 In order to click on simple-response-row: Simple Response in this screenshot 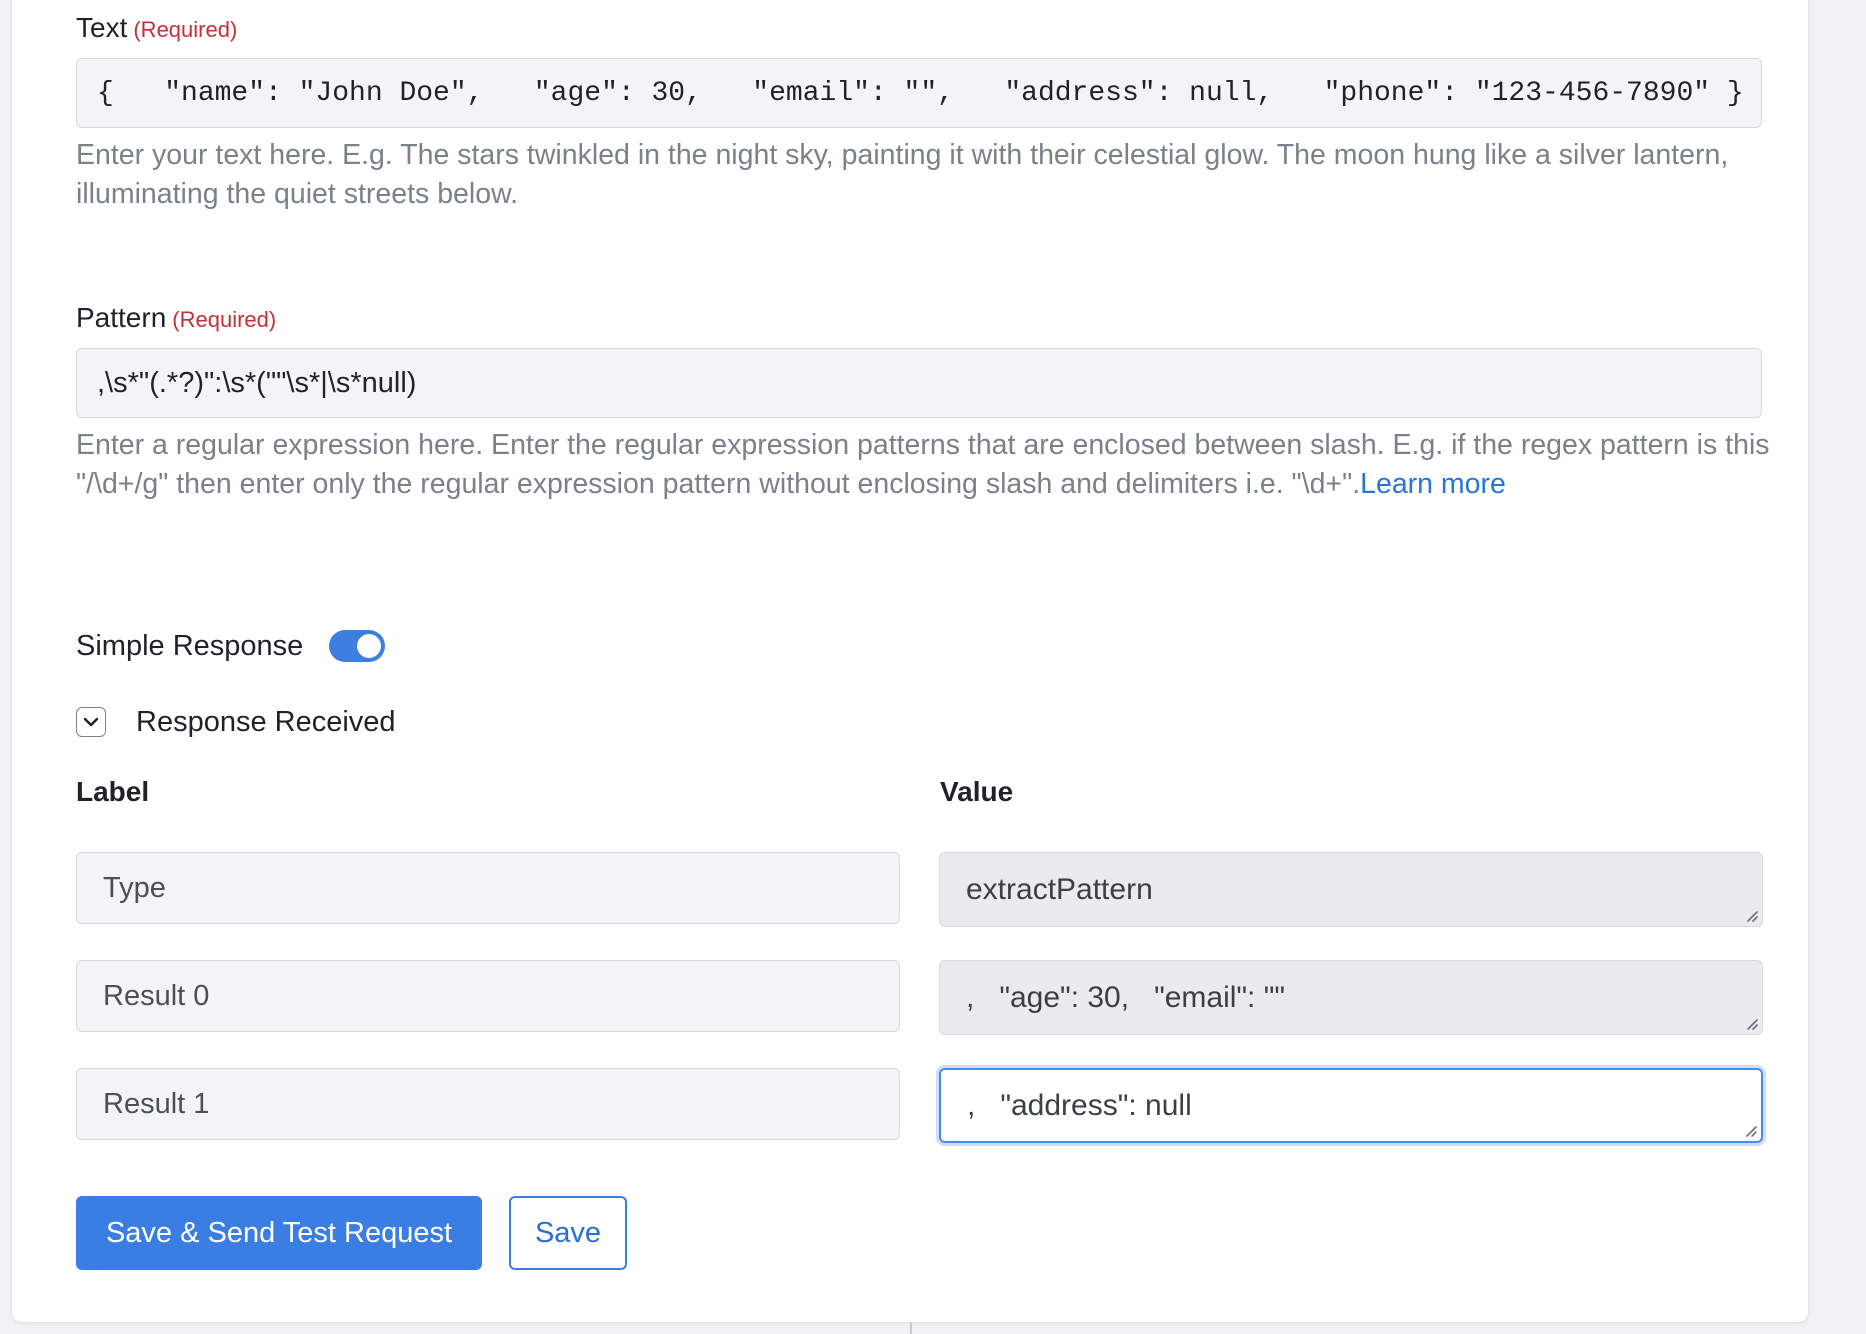, I will do `click(231, 646)`.